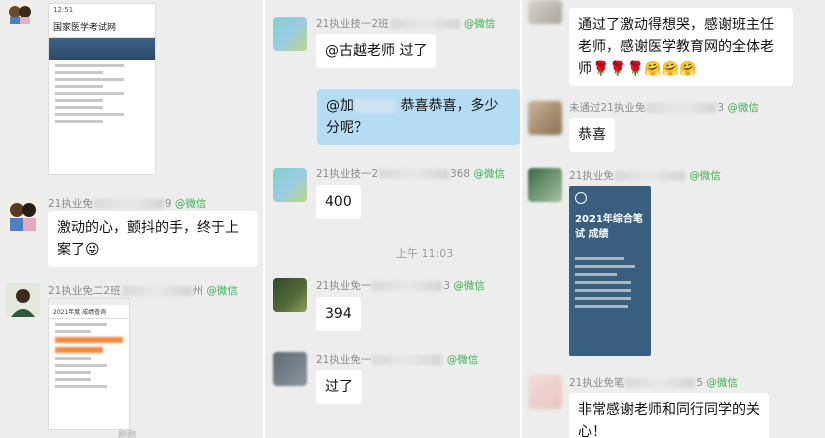 This screenshot has height=438, width=825. I want to click on sender-name: 21执业技一2 368 @微信, so click(410, 174).